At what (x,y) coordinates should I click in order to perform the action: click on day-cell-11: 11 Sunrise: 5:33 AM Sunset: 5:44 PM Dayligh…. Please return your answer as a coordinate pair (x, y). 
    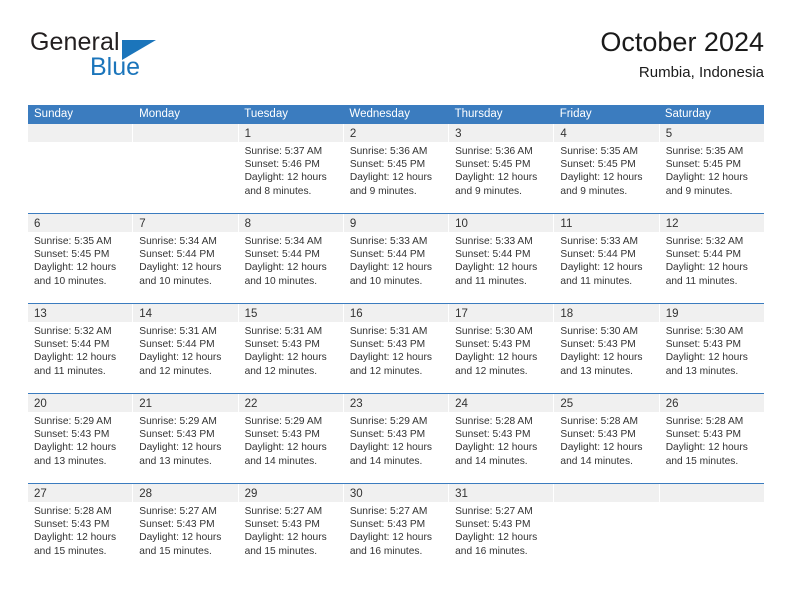
    Looking at the image, I should click on (607, 258).